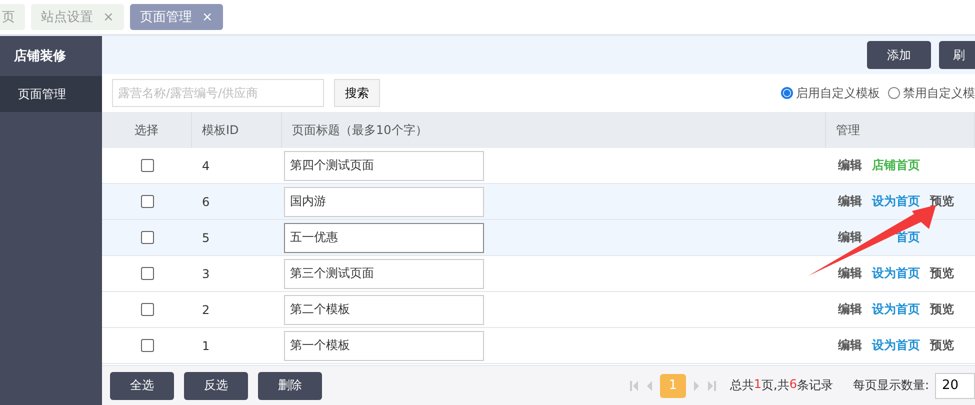  What do you see at coordinates (206, 165) in the screenshot?
I see `id-cell-text: 4` at bounding box center [206, 165].